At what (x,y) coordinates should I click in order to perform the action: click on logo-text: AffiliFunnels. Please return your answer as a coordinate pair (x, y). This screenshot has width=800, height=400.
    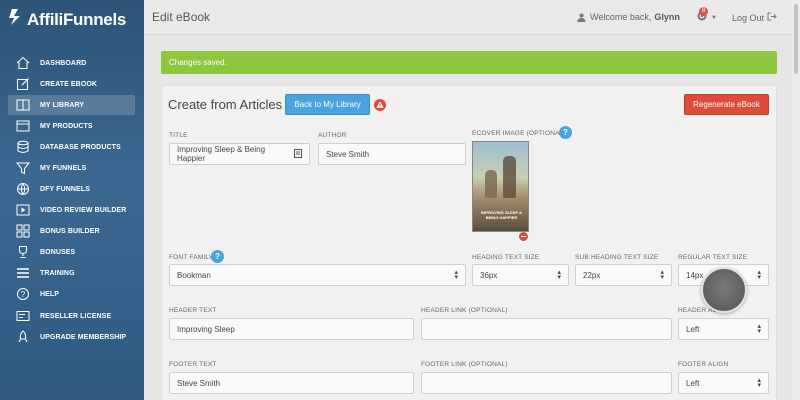
    Looking at the image, I should click on (77, 19).